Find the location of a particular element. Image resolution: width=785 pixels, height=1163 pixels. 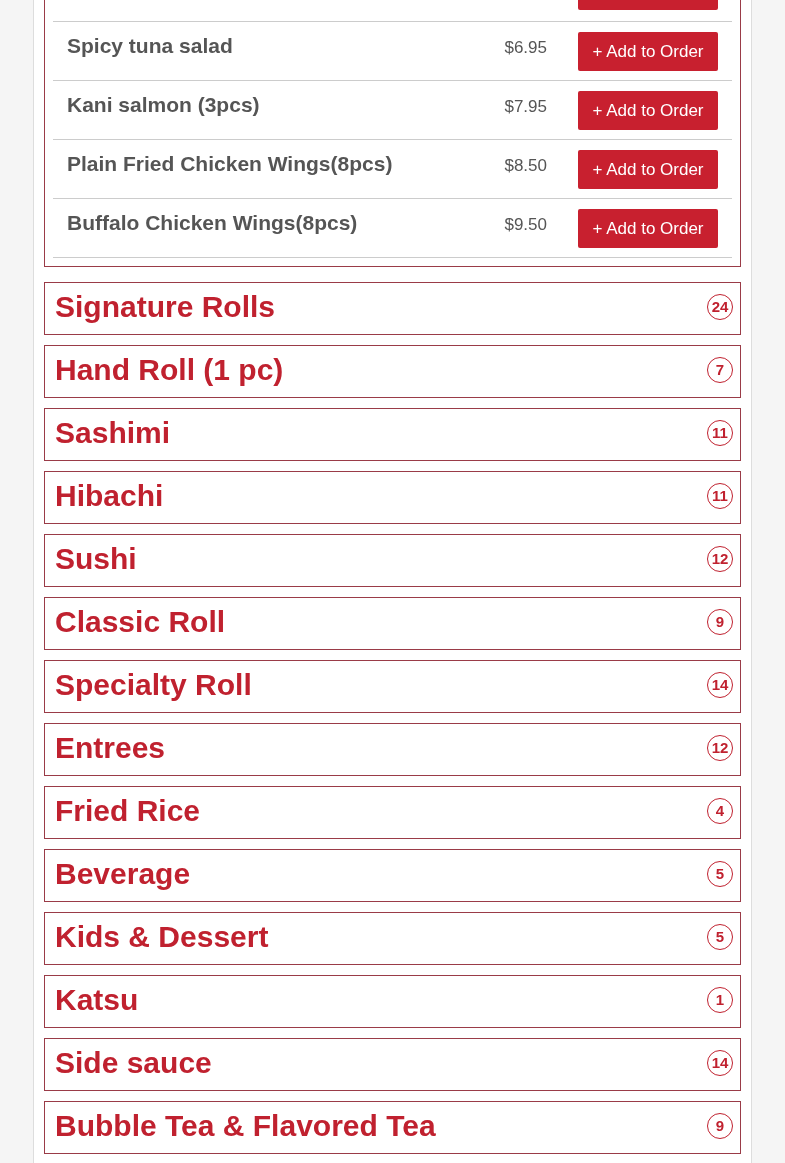

item-name: Plain Fried Chicken Wings(8pcs) is located at coordinates (230, 164).